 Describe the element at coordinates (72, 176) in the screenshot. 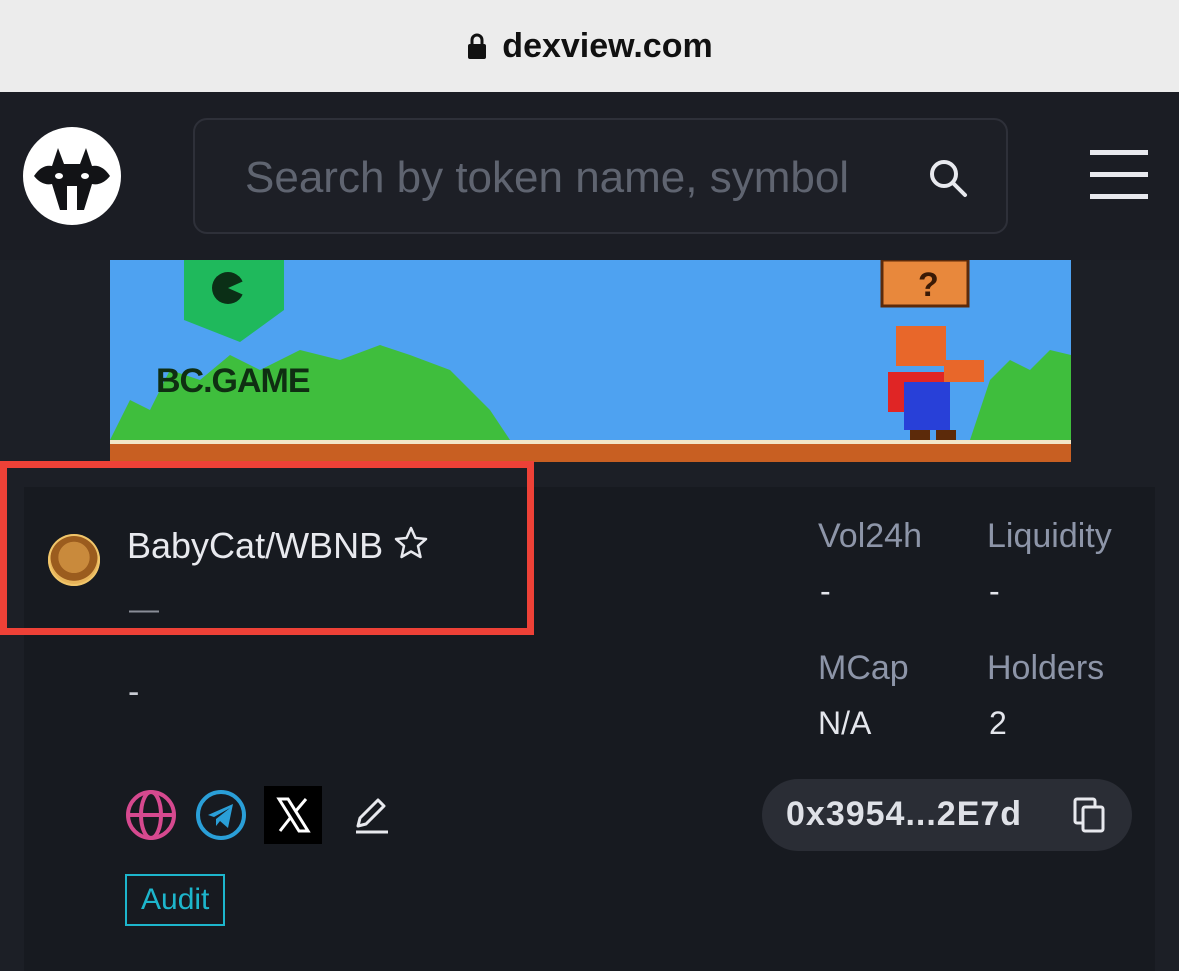

I see `cat-logo-icon` at that location.